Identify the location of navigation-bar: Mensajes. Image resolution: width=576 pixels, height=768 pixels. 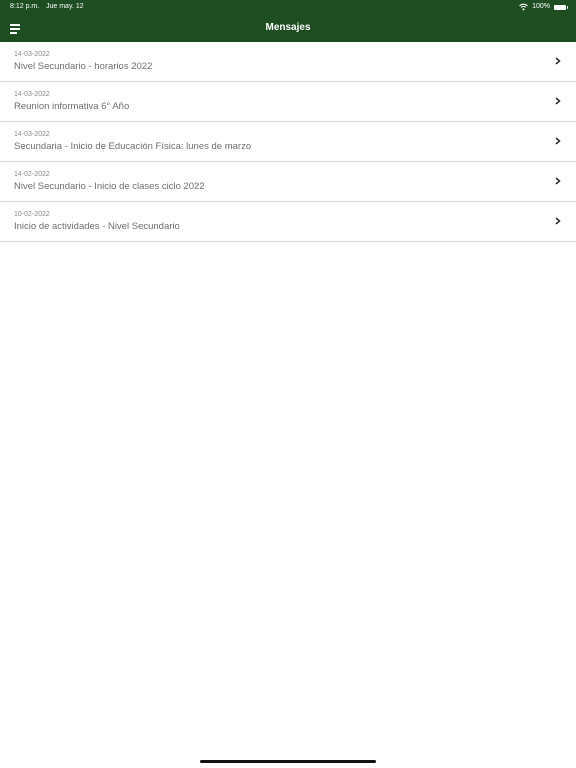
(288, 28).